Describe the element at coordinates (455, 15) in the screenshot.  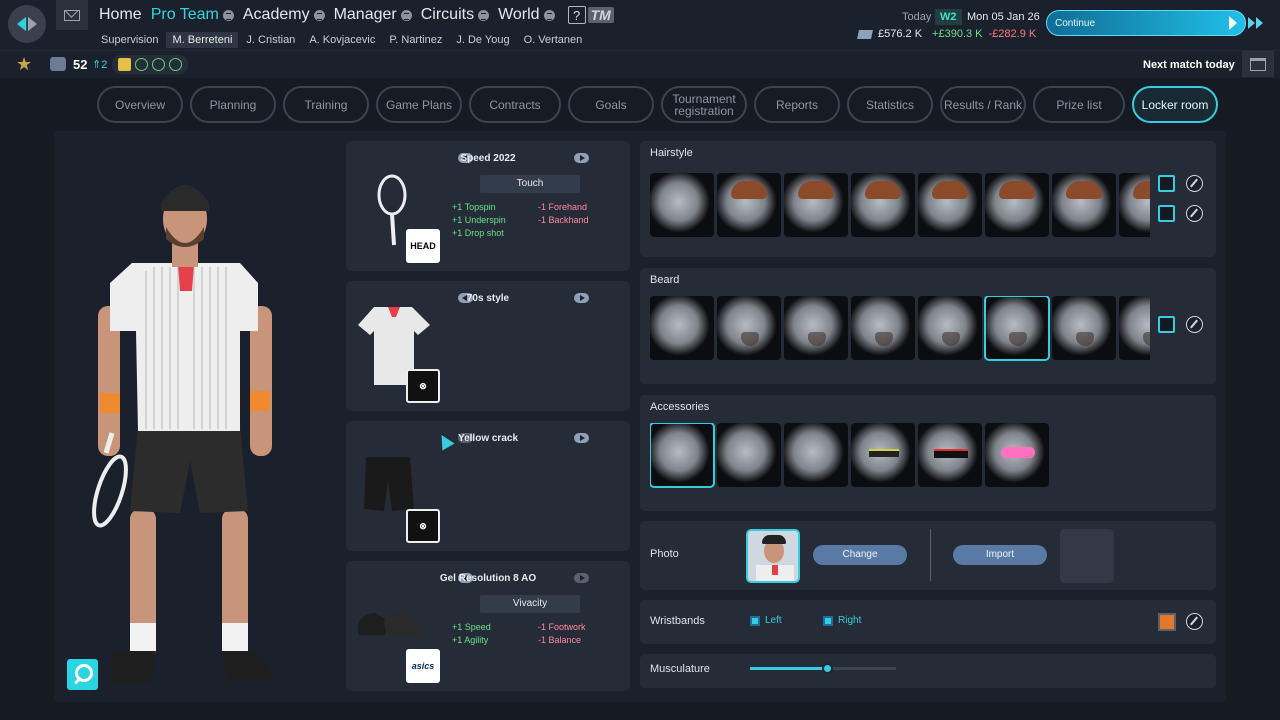
I see `nav-circuits: Circuits` at that location.